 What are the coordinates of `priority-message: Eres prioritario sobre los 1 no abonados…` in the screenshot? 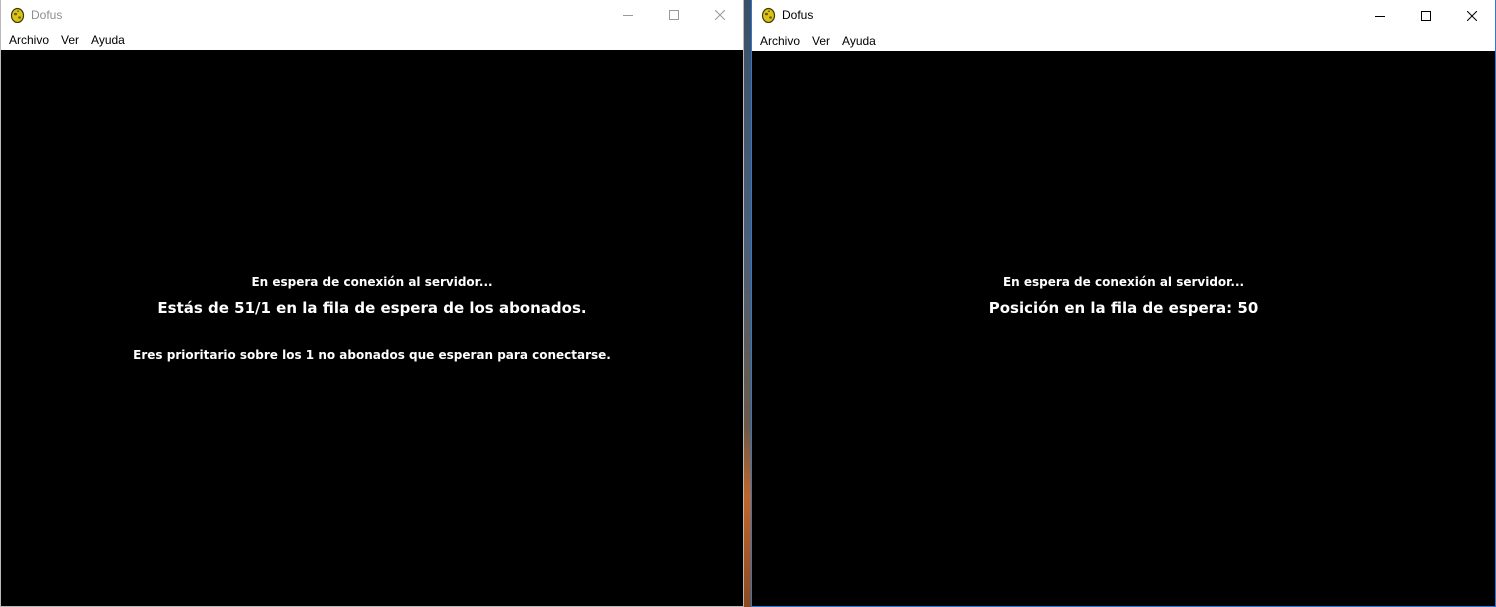 It's located at (372, 355).